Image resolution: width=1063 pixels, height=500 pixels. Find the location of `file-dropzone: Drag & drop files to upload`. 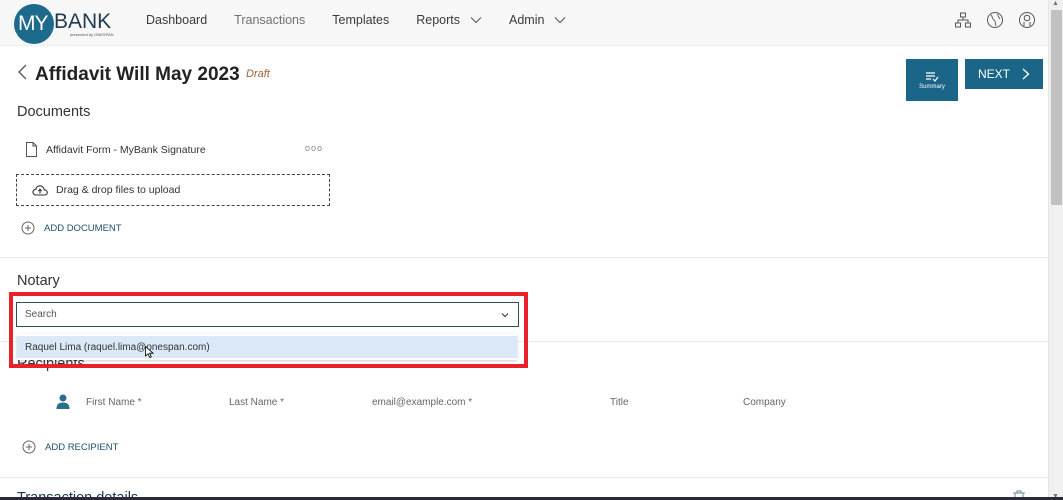

file-dropzone: Drag & drop files to upload is located at coordinates (173, 190).